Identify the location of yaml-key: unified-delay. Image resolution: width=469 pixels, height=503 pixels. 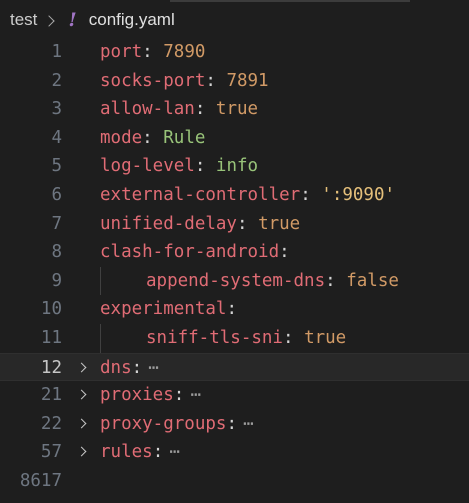
(168, 223).